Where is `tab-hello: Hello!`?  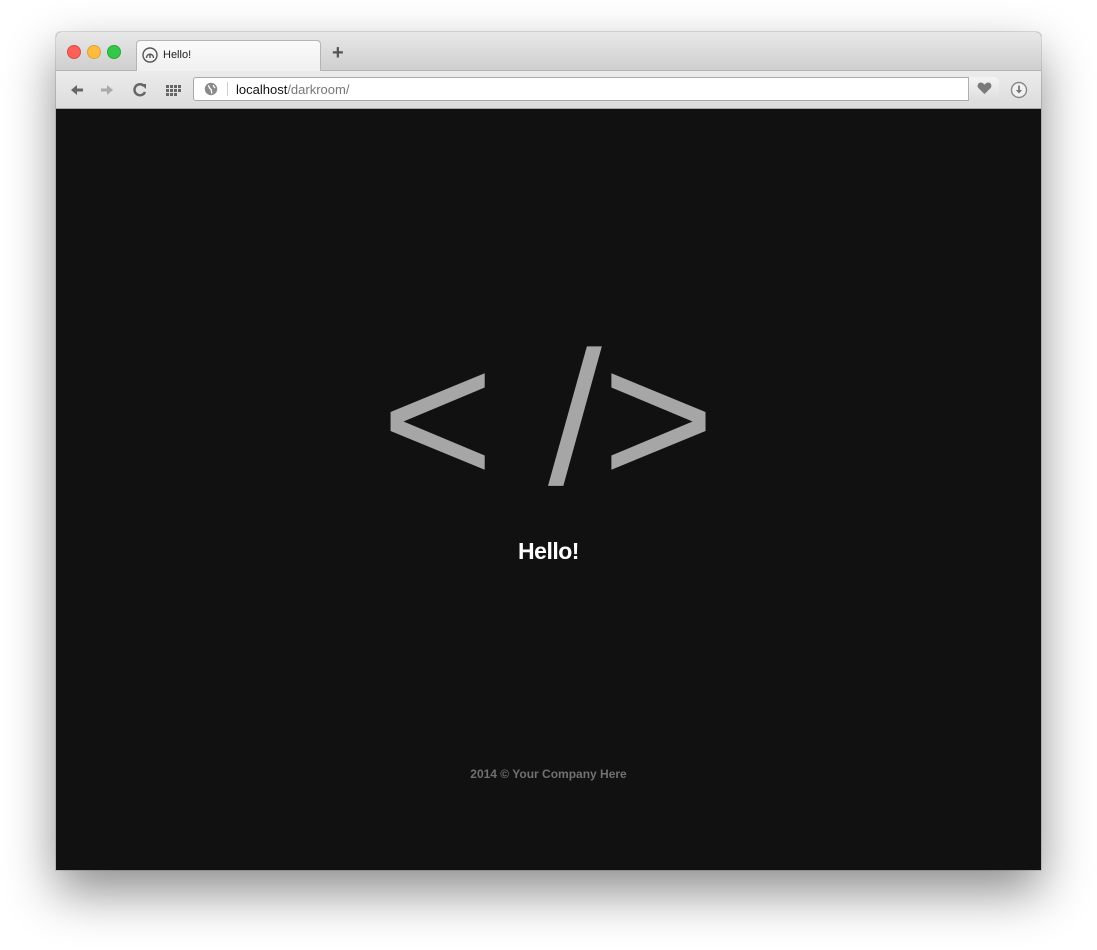 tab-hello: Hello! is located at coordinates (228, 55).